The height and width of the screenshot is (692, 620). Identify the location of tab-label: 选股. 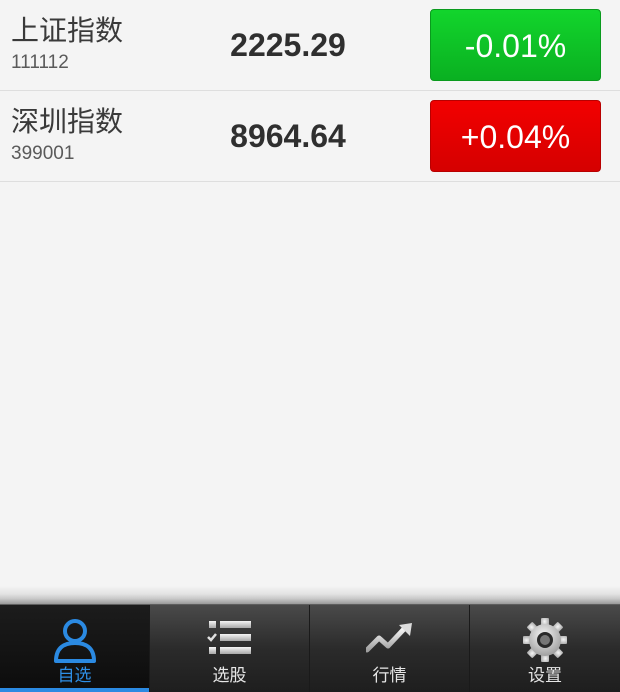
(229, 676).